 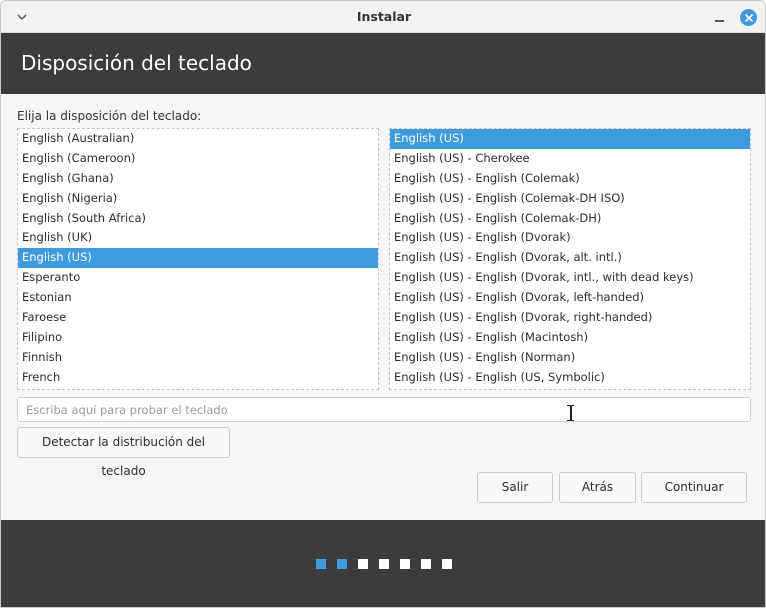 I want to click on window-title: Instalar, so click(x=384, y=16).